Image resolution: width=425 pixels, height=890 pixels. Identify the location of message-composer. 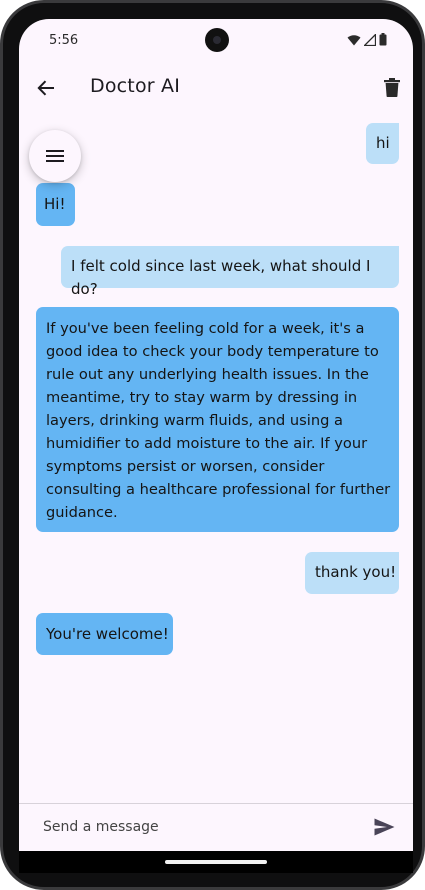
(216, 827).